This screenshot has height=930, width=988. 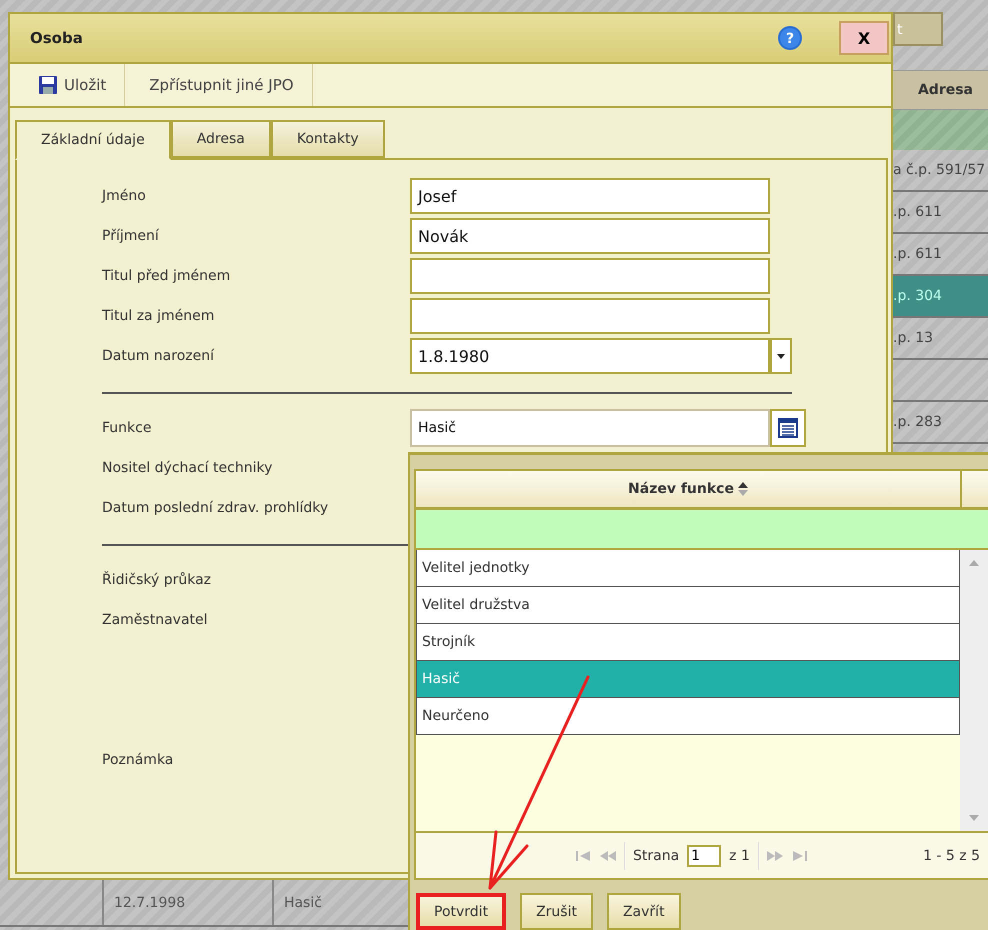 What do you see at coordinates (138, 760) in the screenshot?
I see `field-label: Poznámka` at bounding box center [138, 760].